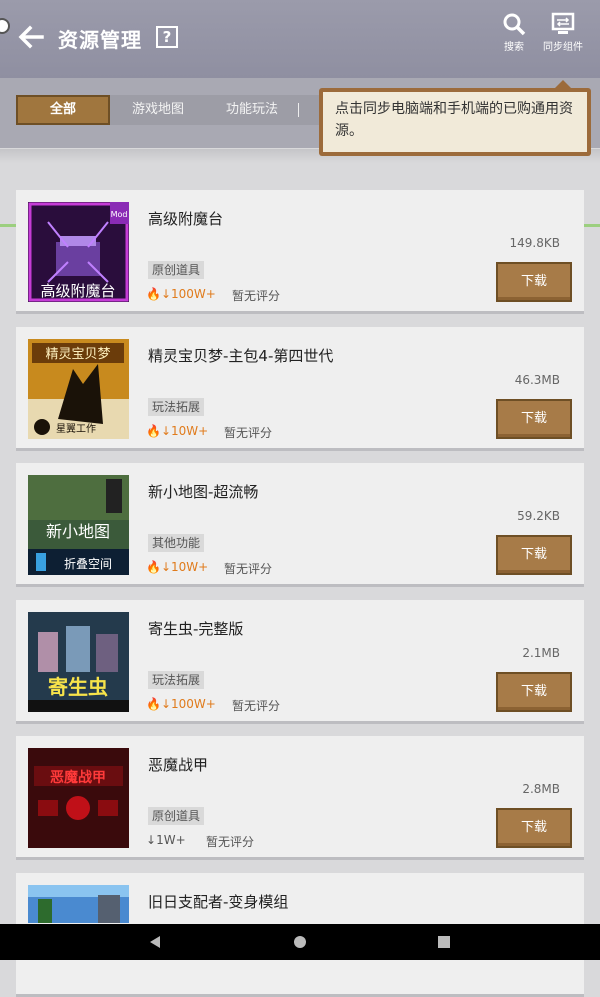  I want to click on thumb-caption: 恶魔战甲, so click(78, 777).